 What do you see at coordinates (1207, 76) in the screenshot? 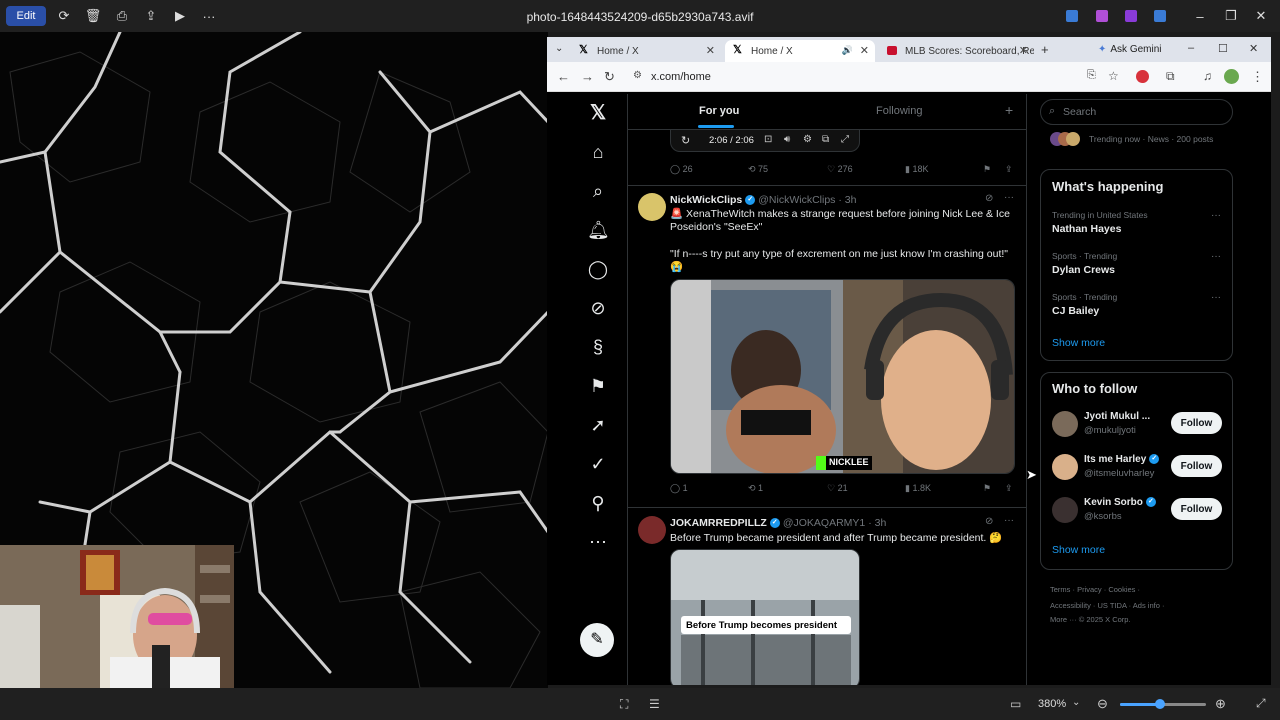
I see `media-control-icon: ♫` at bounding box center [1207, 76].